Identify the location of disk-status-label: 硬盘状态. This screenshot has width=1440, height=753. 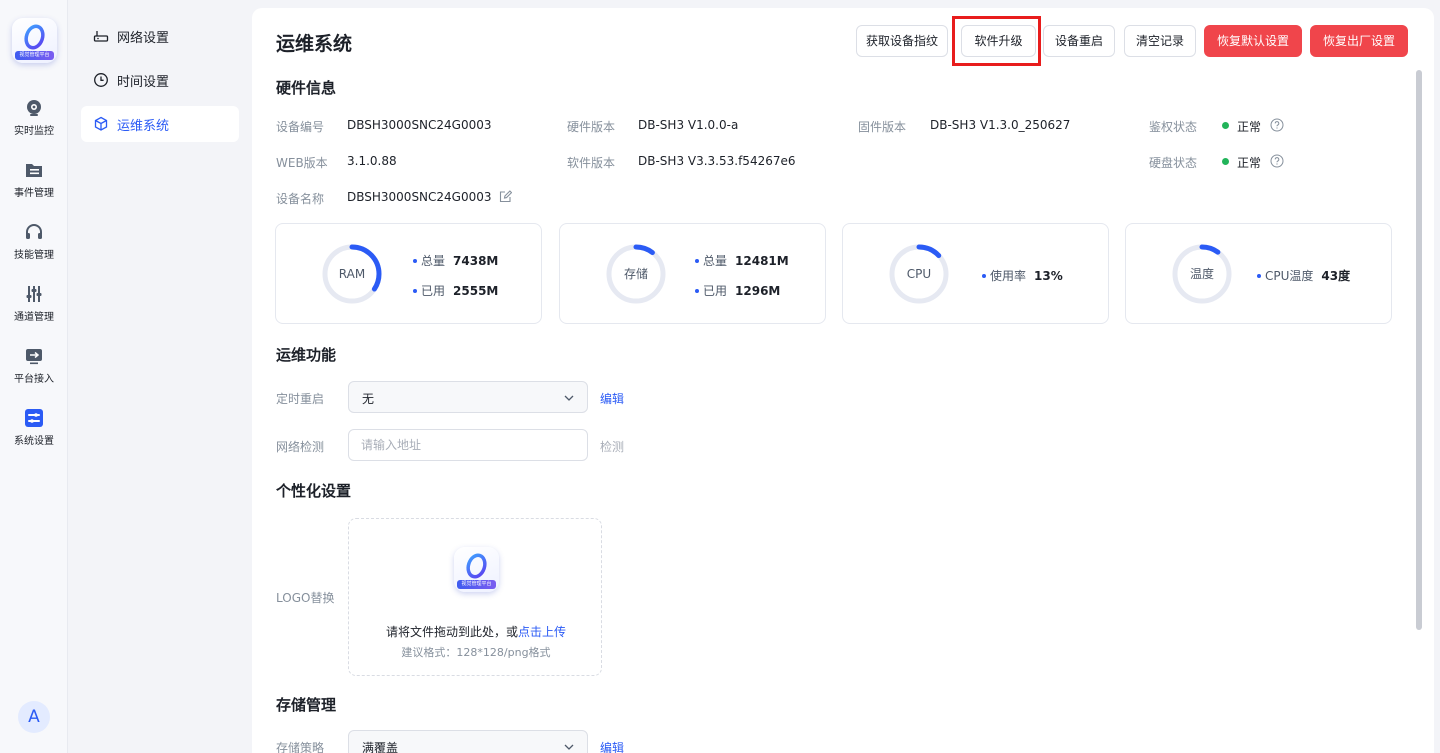
(1173, 163).